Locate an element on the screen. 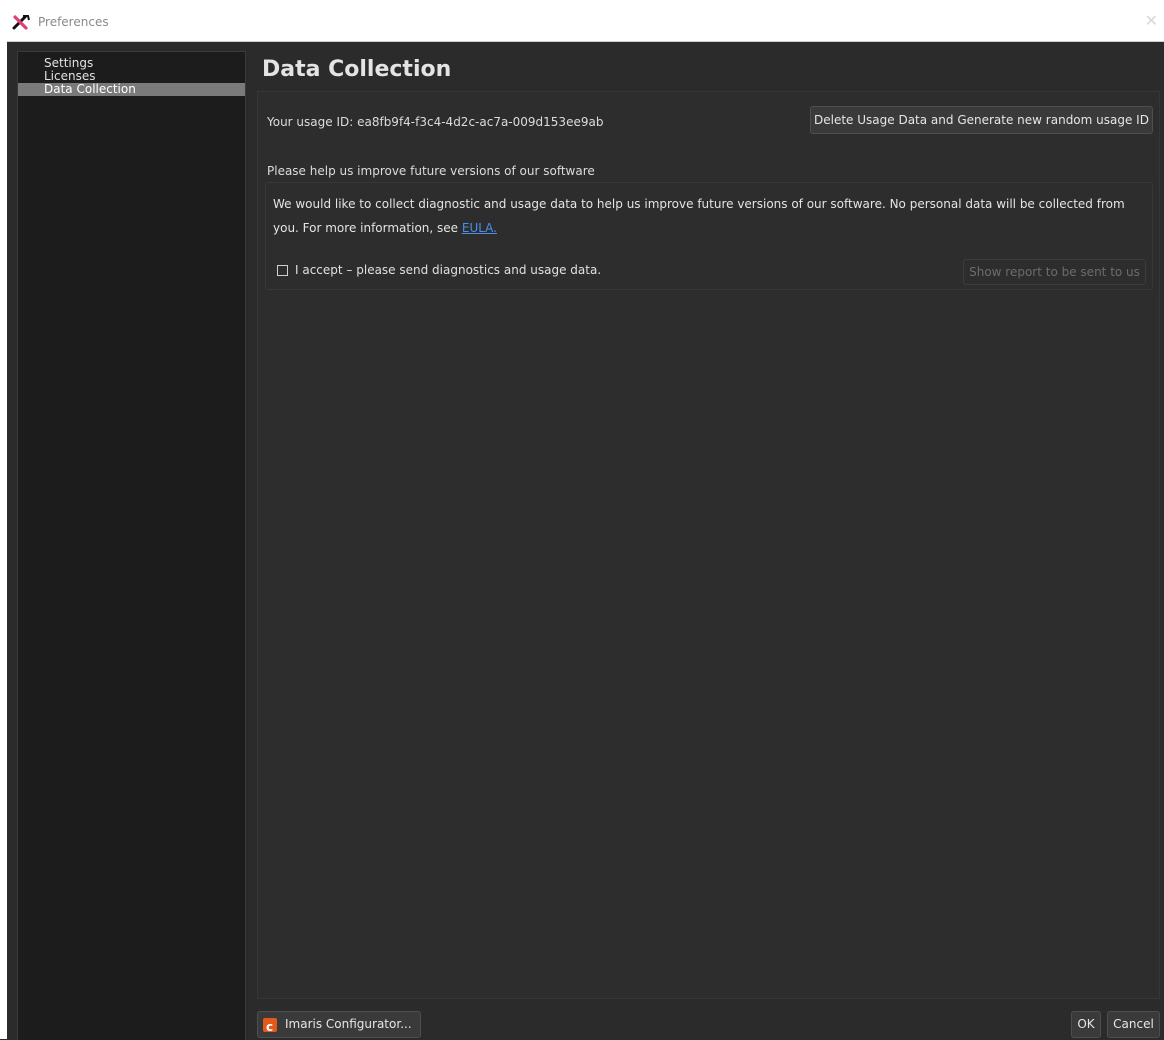 This screenshot has height=1040, width=1164. ok-button: OK is located at coordinates (1086, 1024).